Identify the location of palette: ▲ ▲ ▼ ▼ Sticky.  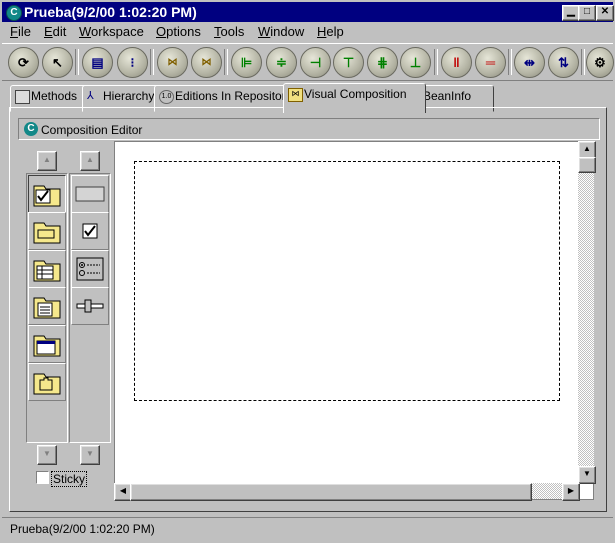
(67, 321).